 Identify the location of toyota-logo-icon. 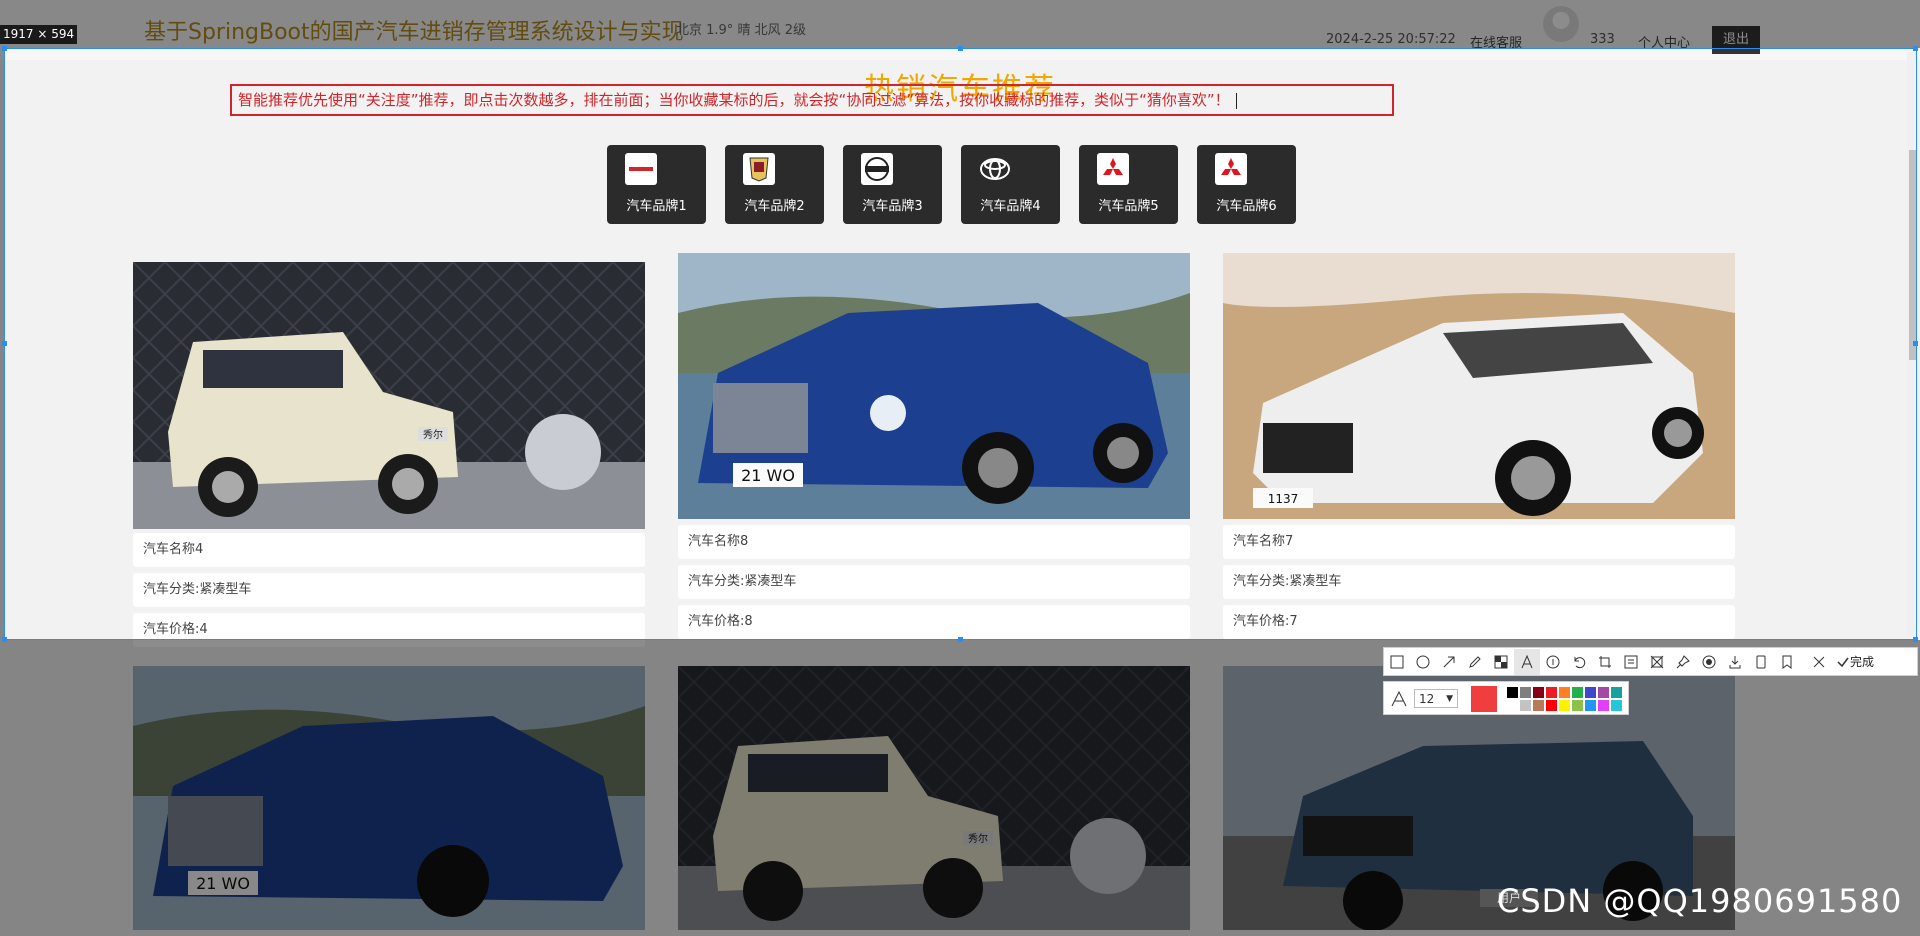
(995, 169).